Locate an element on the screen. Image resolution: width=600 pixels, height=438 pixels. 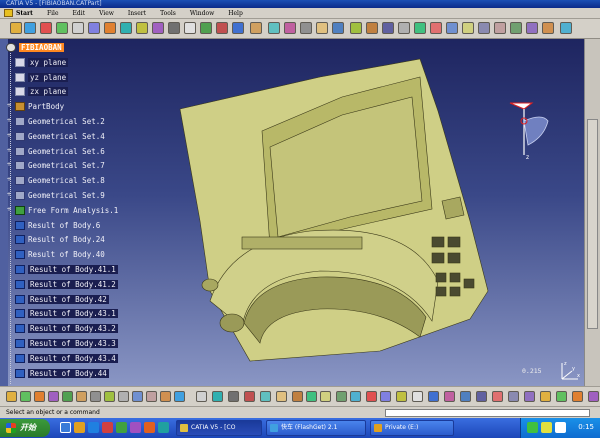
menu-file: File is located at coordinates (53, 13).